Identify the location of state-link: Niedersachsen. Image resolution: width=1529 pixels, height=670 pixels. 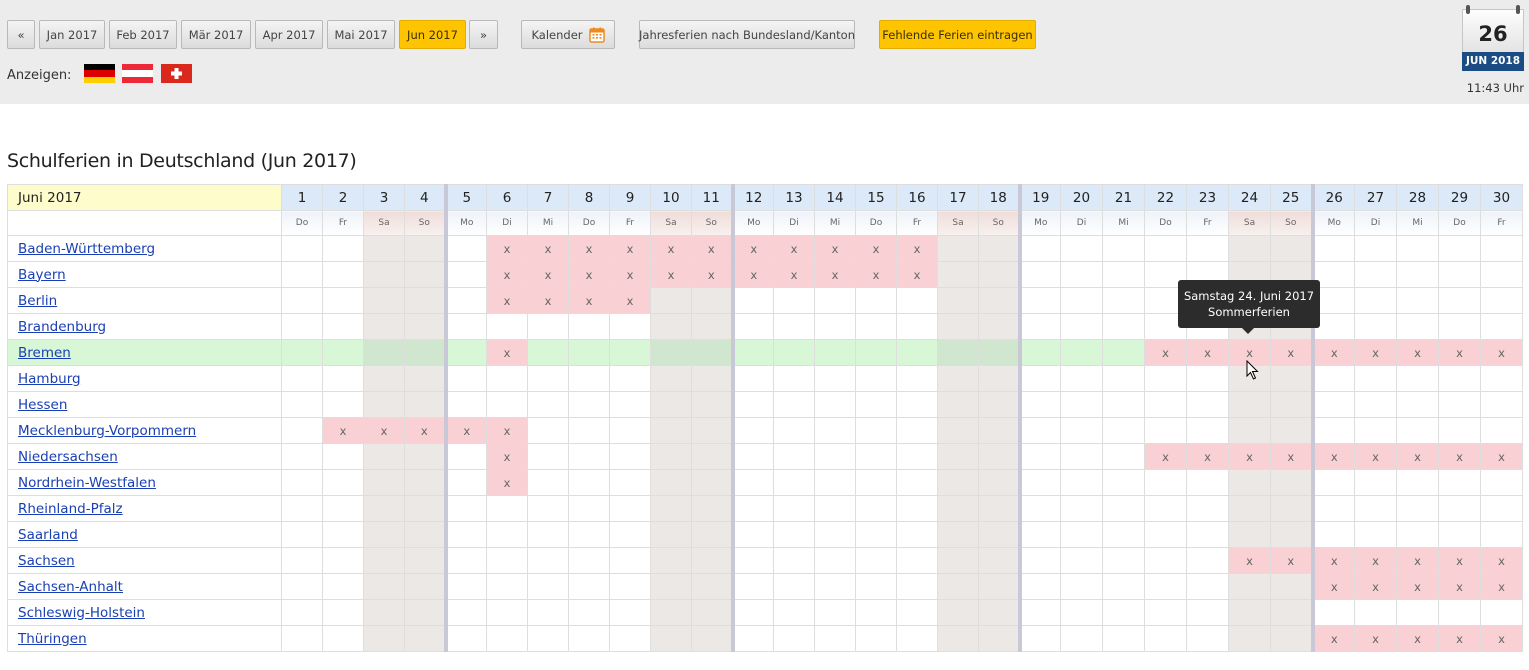
(68, 457).